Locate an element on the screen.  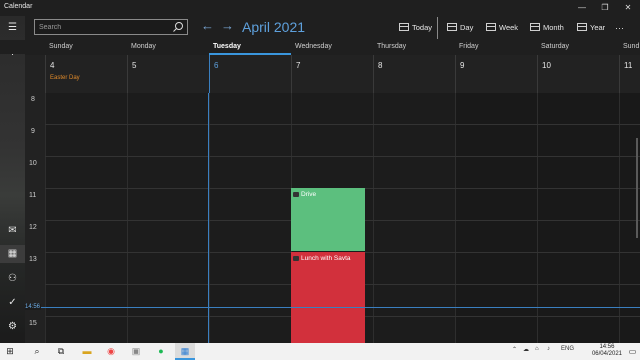
hour-label: 12 is located at coordinates (33, 227).